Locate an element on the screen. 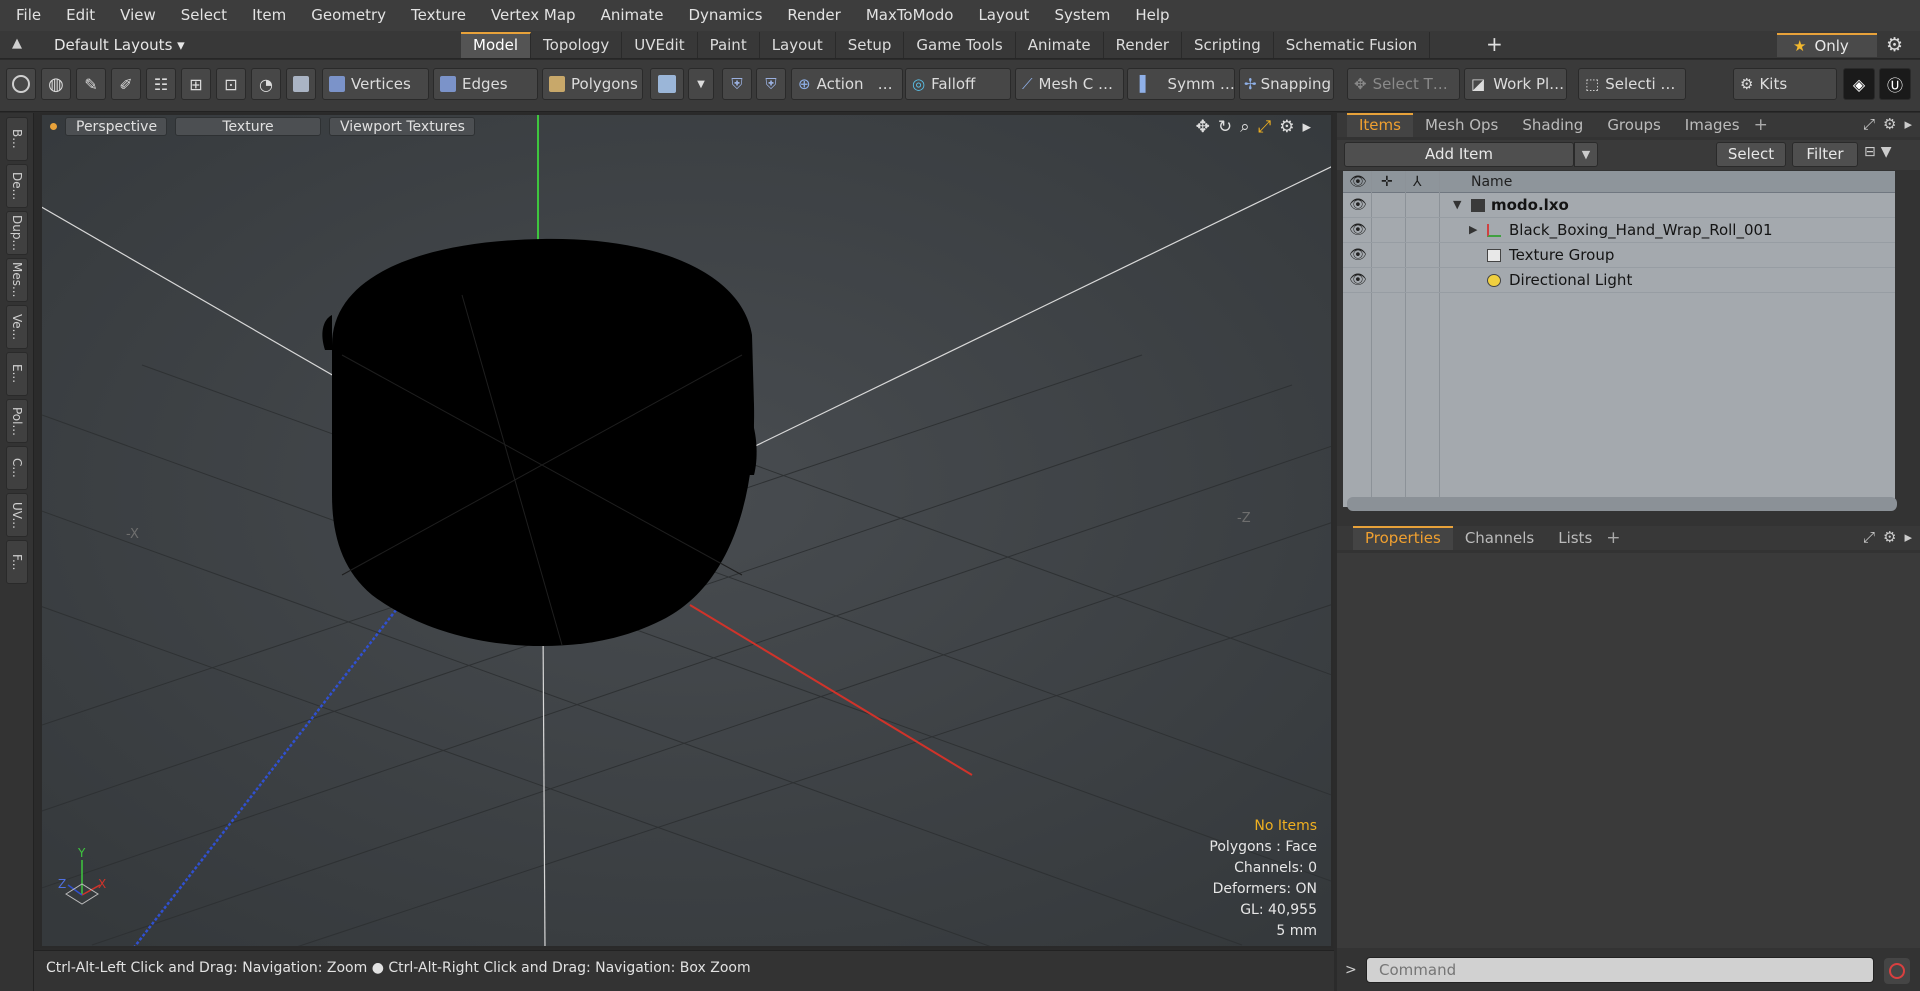 This screenshot has height=991, width=1920. horizontal-scrollbar is located at coordinates (1622, 504).